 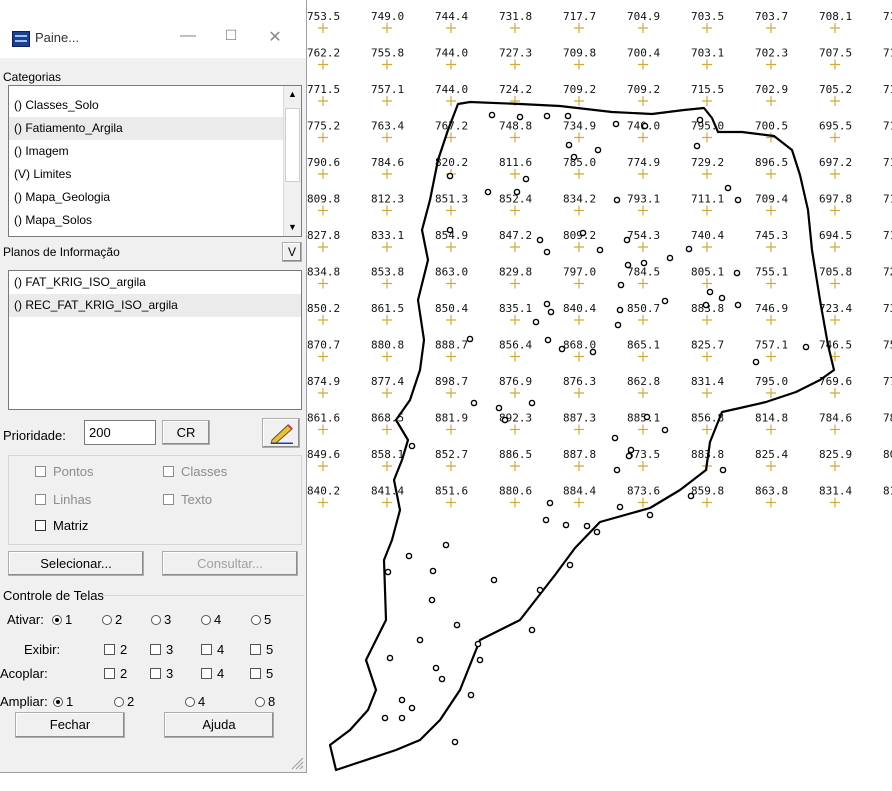 I want to click on grid-value-label: 753.5, so click(x=323, y=16).